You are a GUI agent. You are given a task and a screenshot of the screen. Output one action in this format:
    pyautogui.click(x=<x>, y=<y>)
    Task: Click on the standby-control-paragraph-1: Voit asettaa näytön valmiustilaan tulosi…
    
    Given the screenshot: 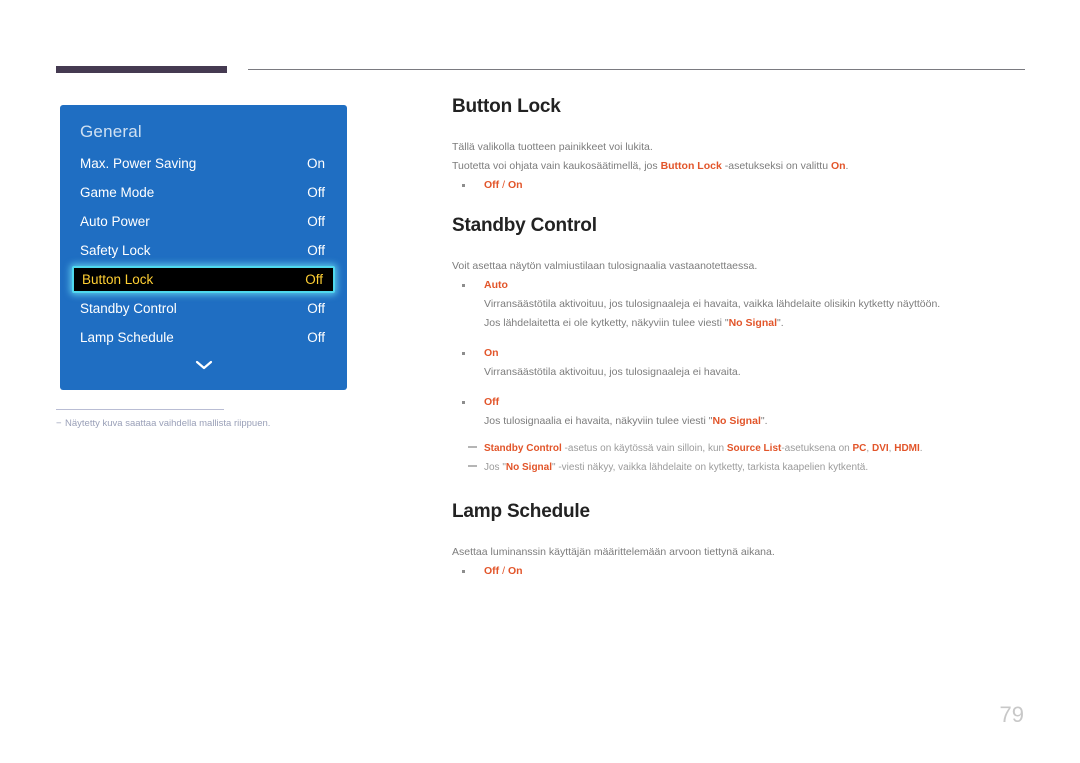 What is the action you would take?
    pyautogui.click(x=605, y=266)
    